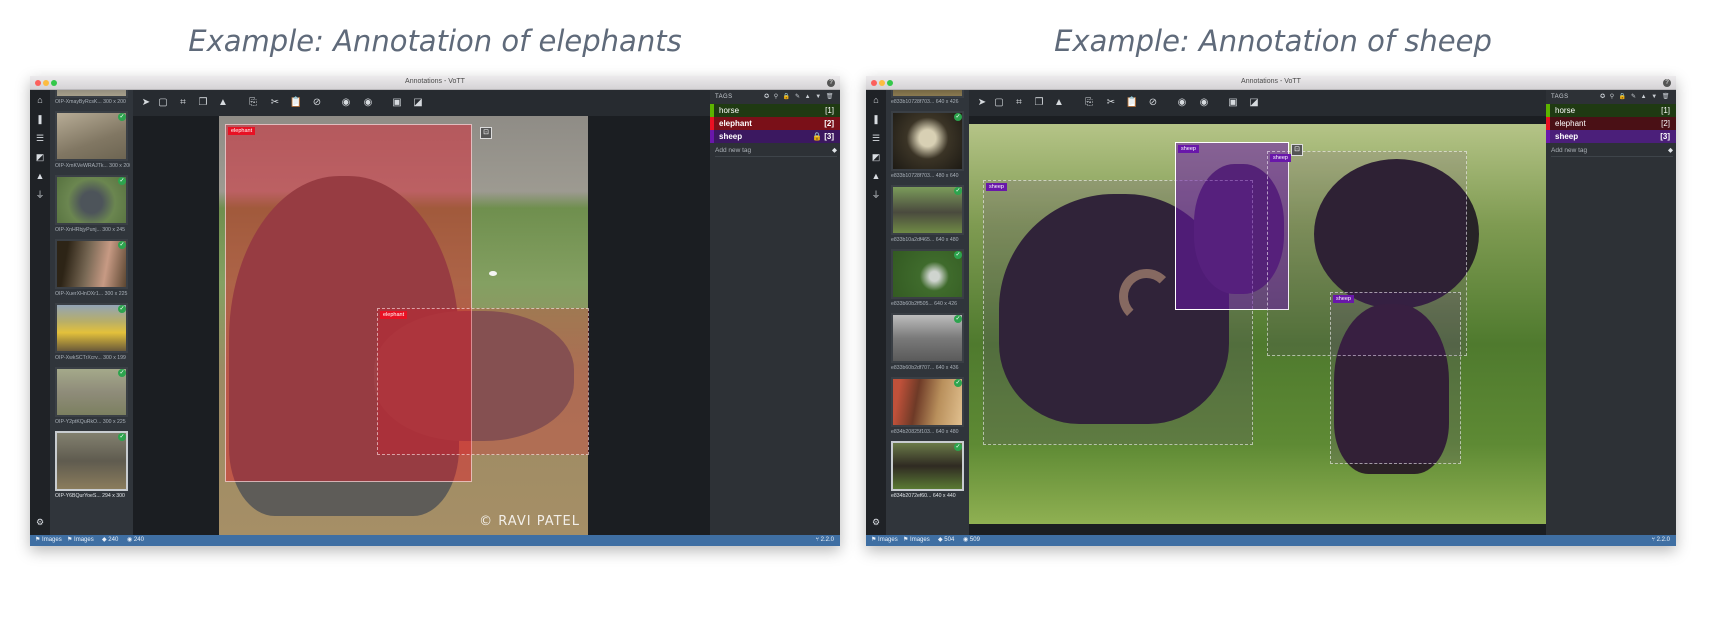  Describe the element at coordinates (435, 41) in the screenshot. I see `caption-elephants: Example: Annotation of elephants` at that location.